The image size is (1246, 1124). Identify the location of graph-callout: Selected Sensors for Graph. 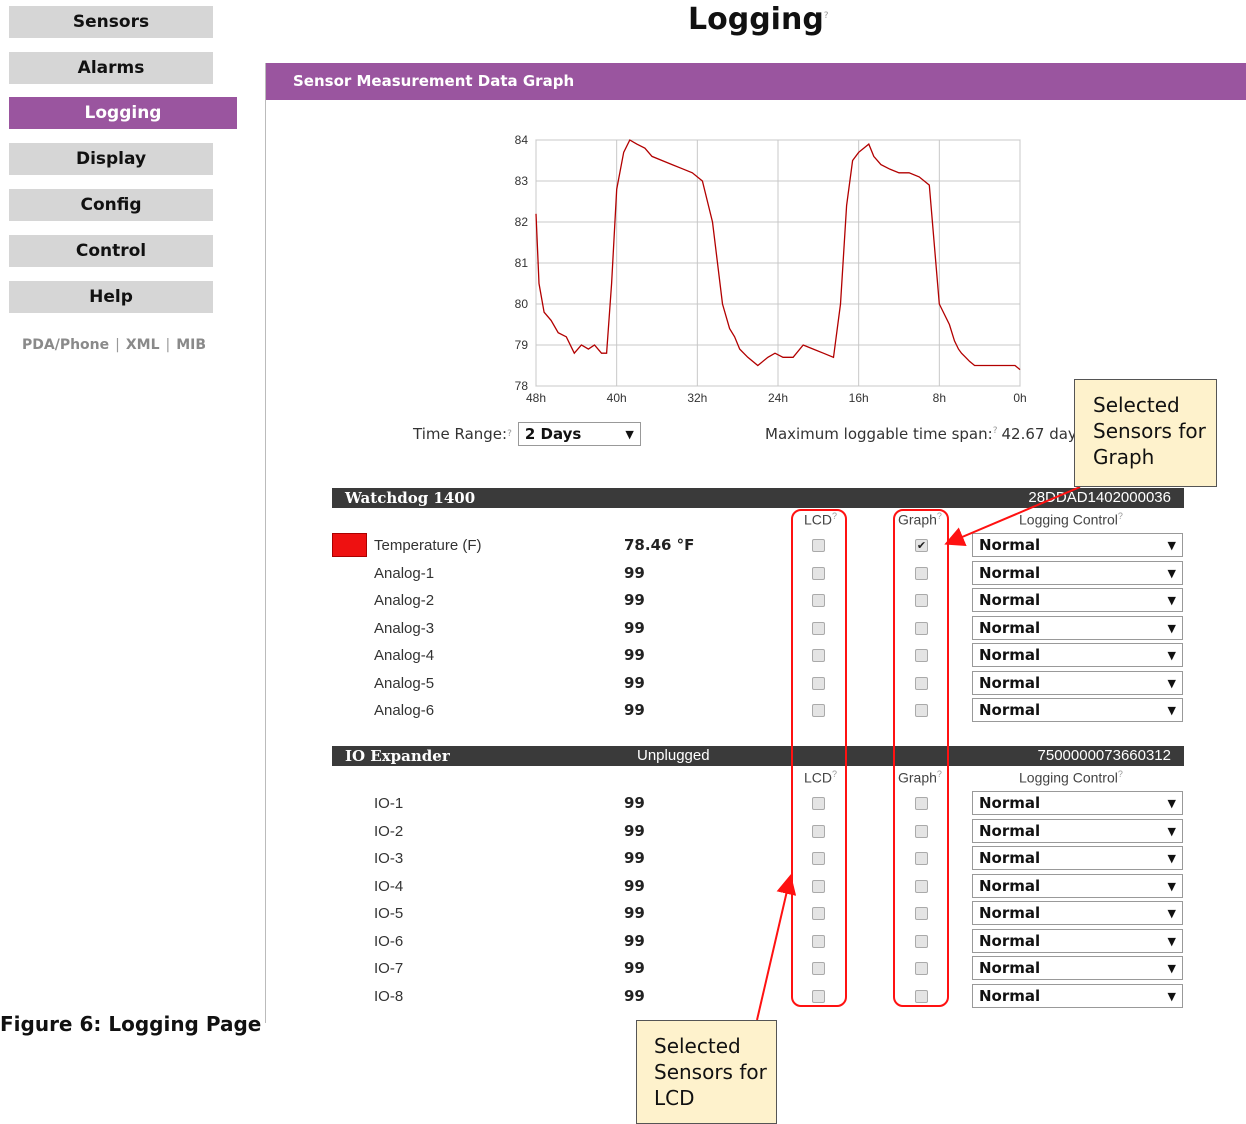
(1145, 433).